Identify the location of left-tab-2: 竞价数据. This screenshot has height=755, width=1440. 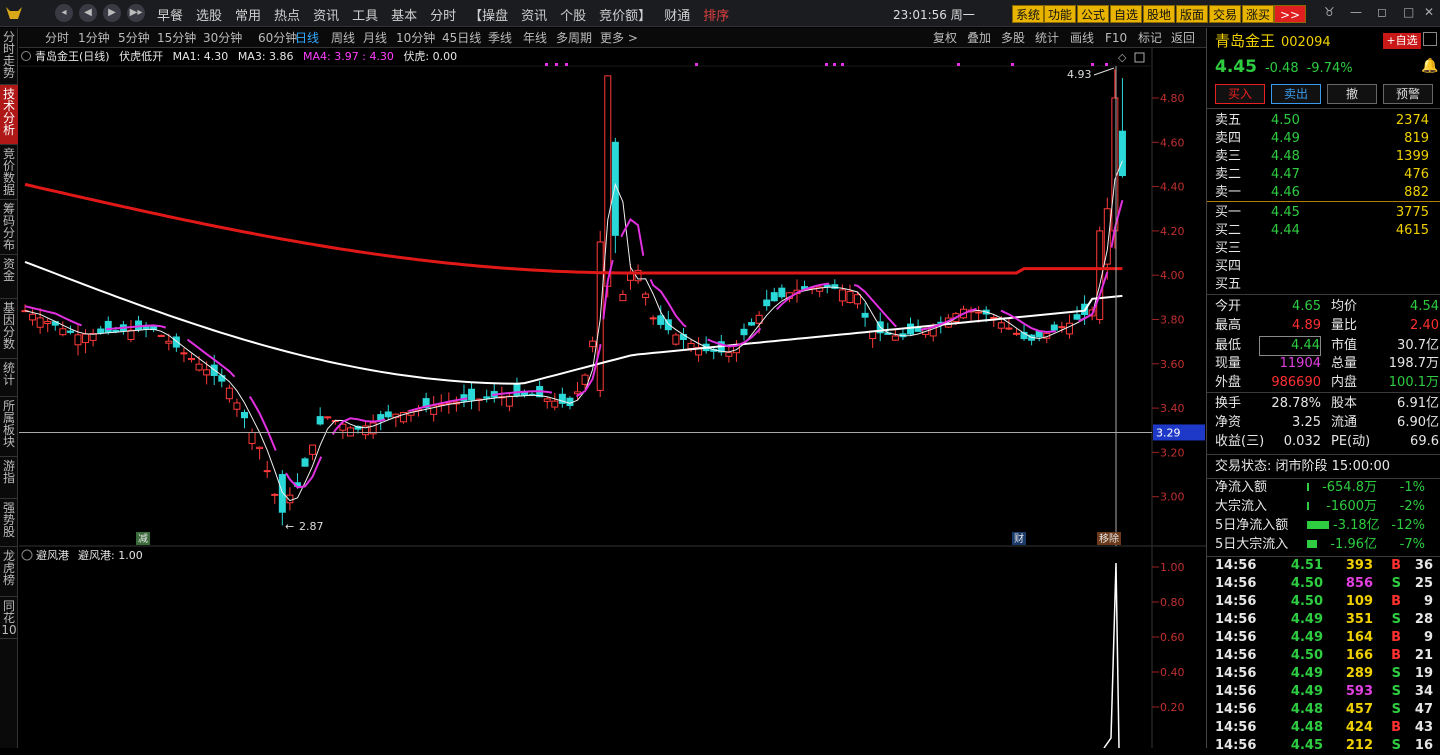
(9, 172).